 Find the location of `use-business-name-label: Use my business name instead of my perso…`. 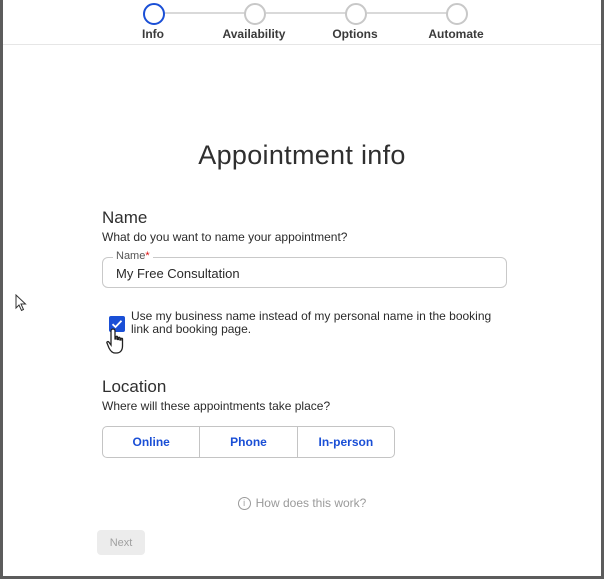

use-business-name-label: Use my business name instead of my perso… is located at coordinates (316, 323).